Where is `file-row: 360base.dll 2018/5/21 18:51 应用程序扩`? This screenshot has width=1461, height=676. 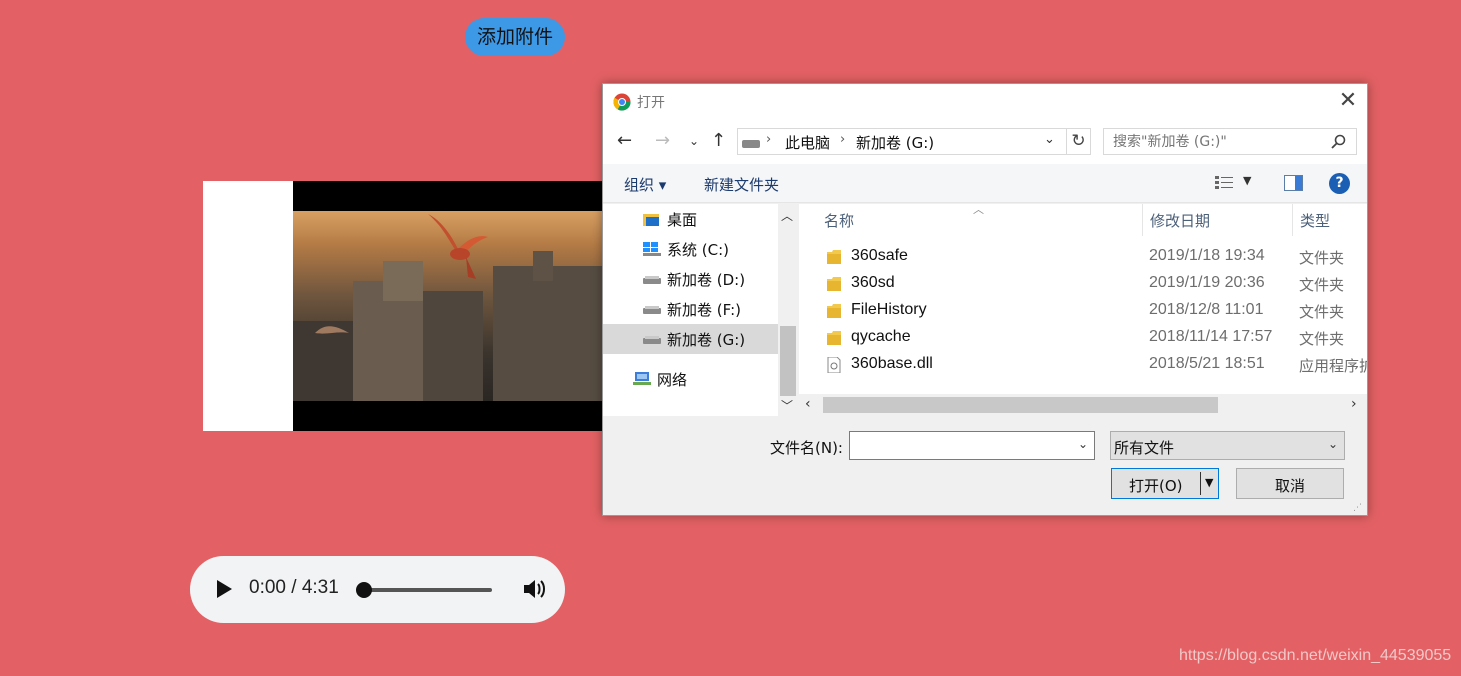
file-row: 360base.dll 2018/5/21 18:51 应用程序扩 is located at coordinates (1083, 365).